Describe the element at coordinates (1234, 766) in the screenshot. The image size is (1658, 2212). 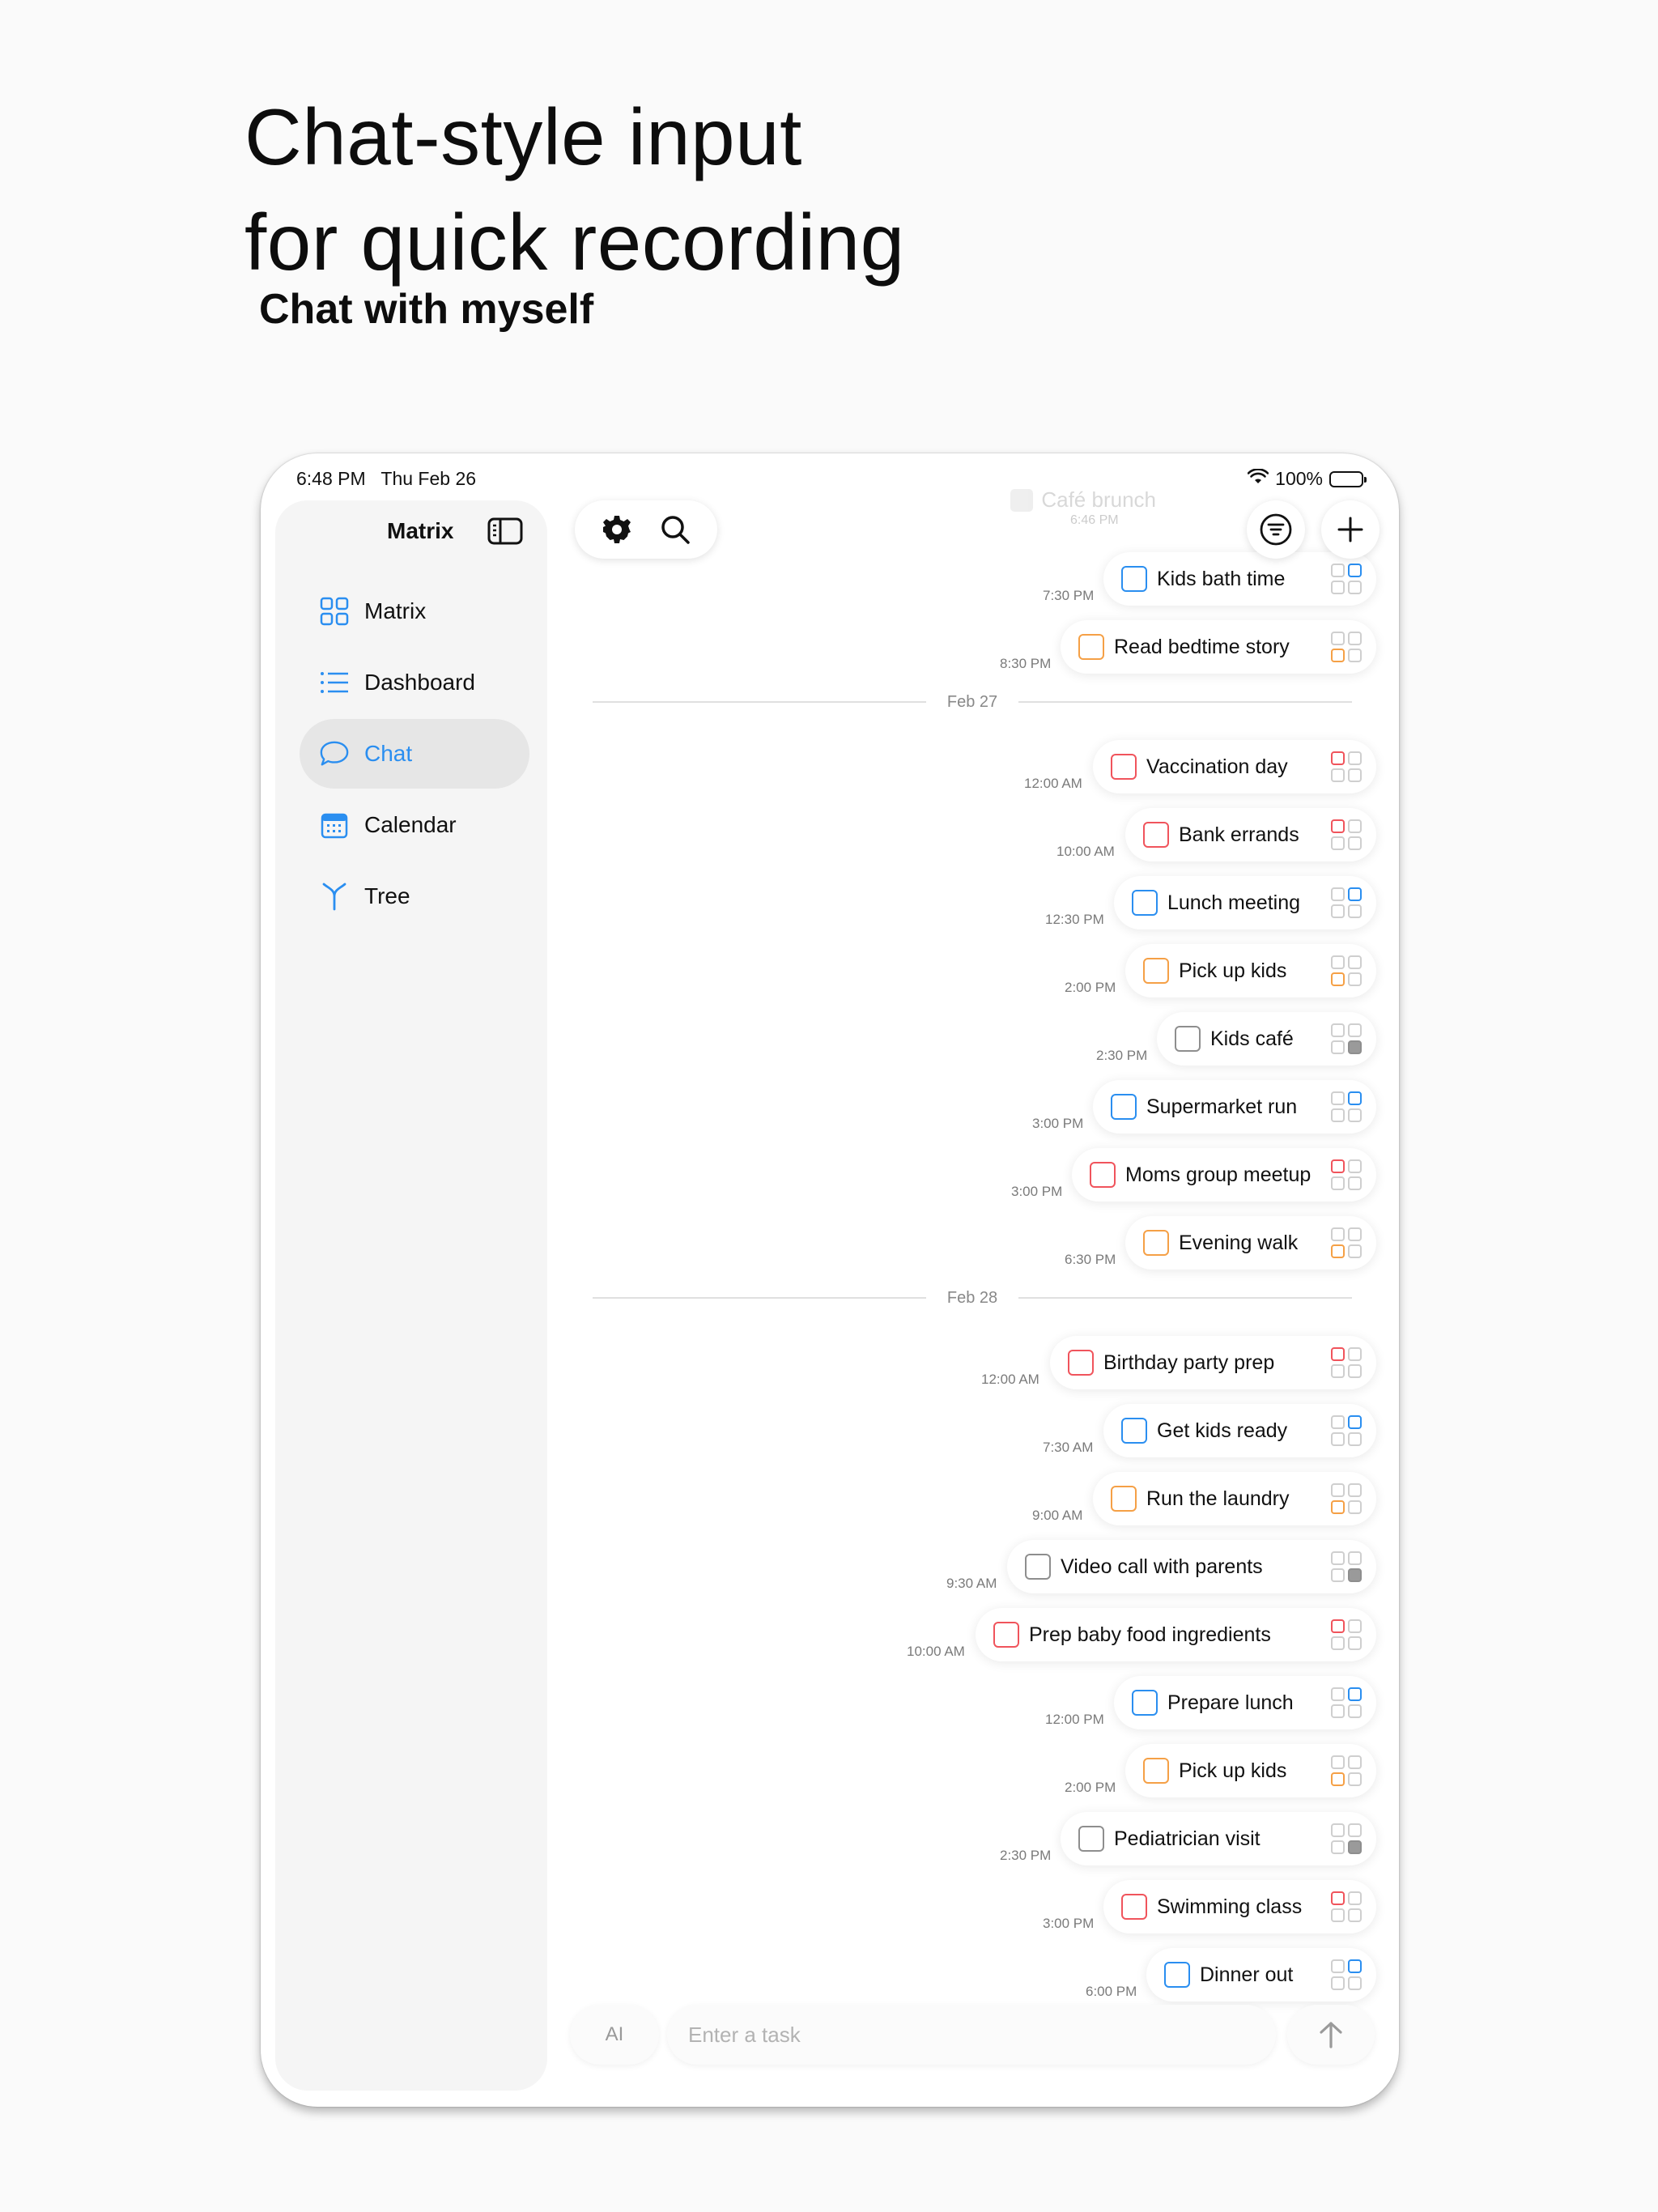
I see `task-bubble: Vaccination day` at that location.